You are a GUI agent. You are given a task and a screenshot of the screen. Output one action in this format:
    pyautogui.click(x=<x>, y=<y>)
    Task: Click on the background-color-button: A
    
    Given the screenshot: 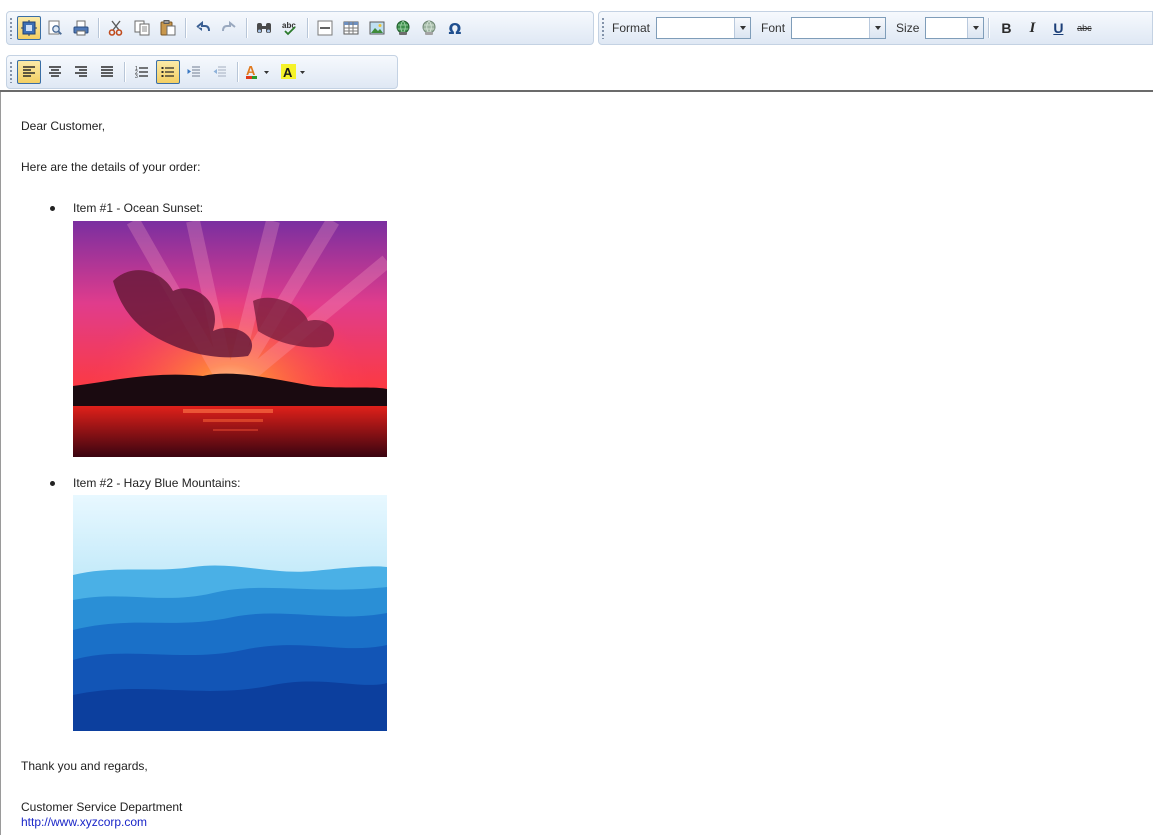 What is the action you would take?
    pyautogui.click(x=296, y=72)
    